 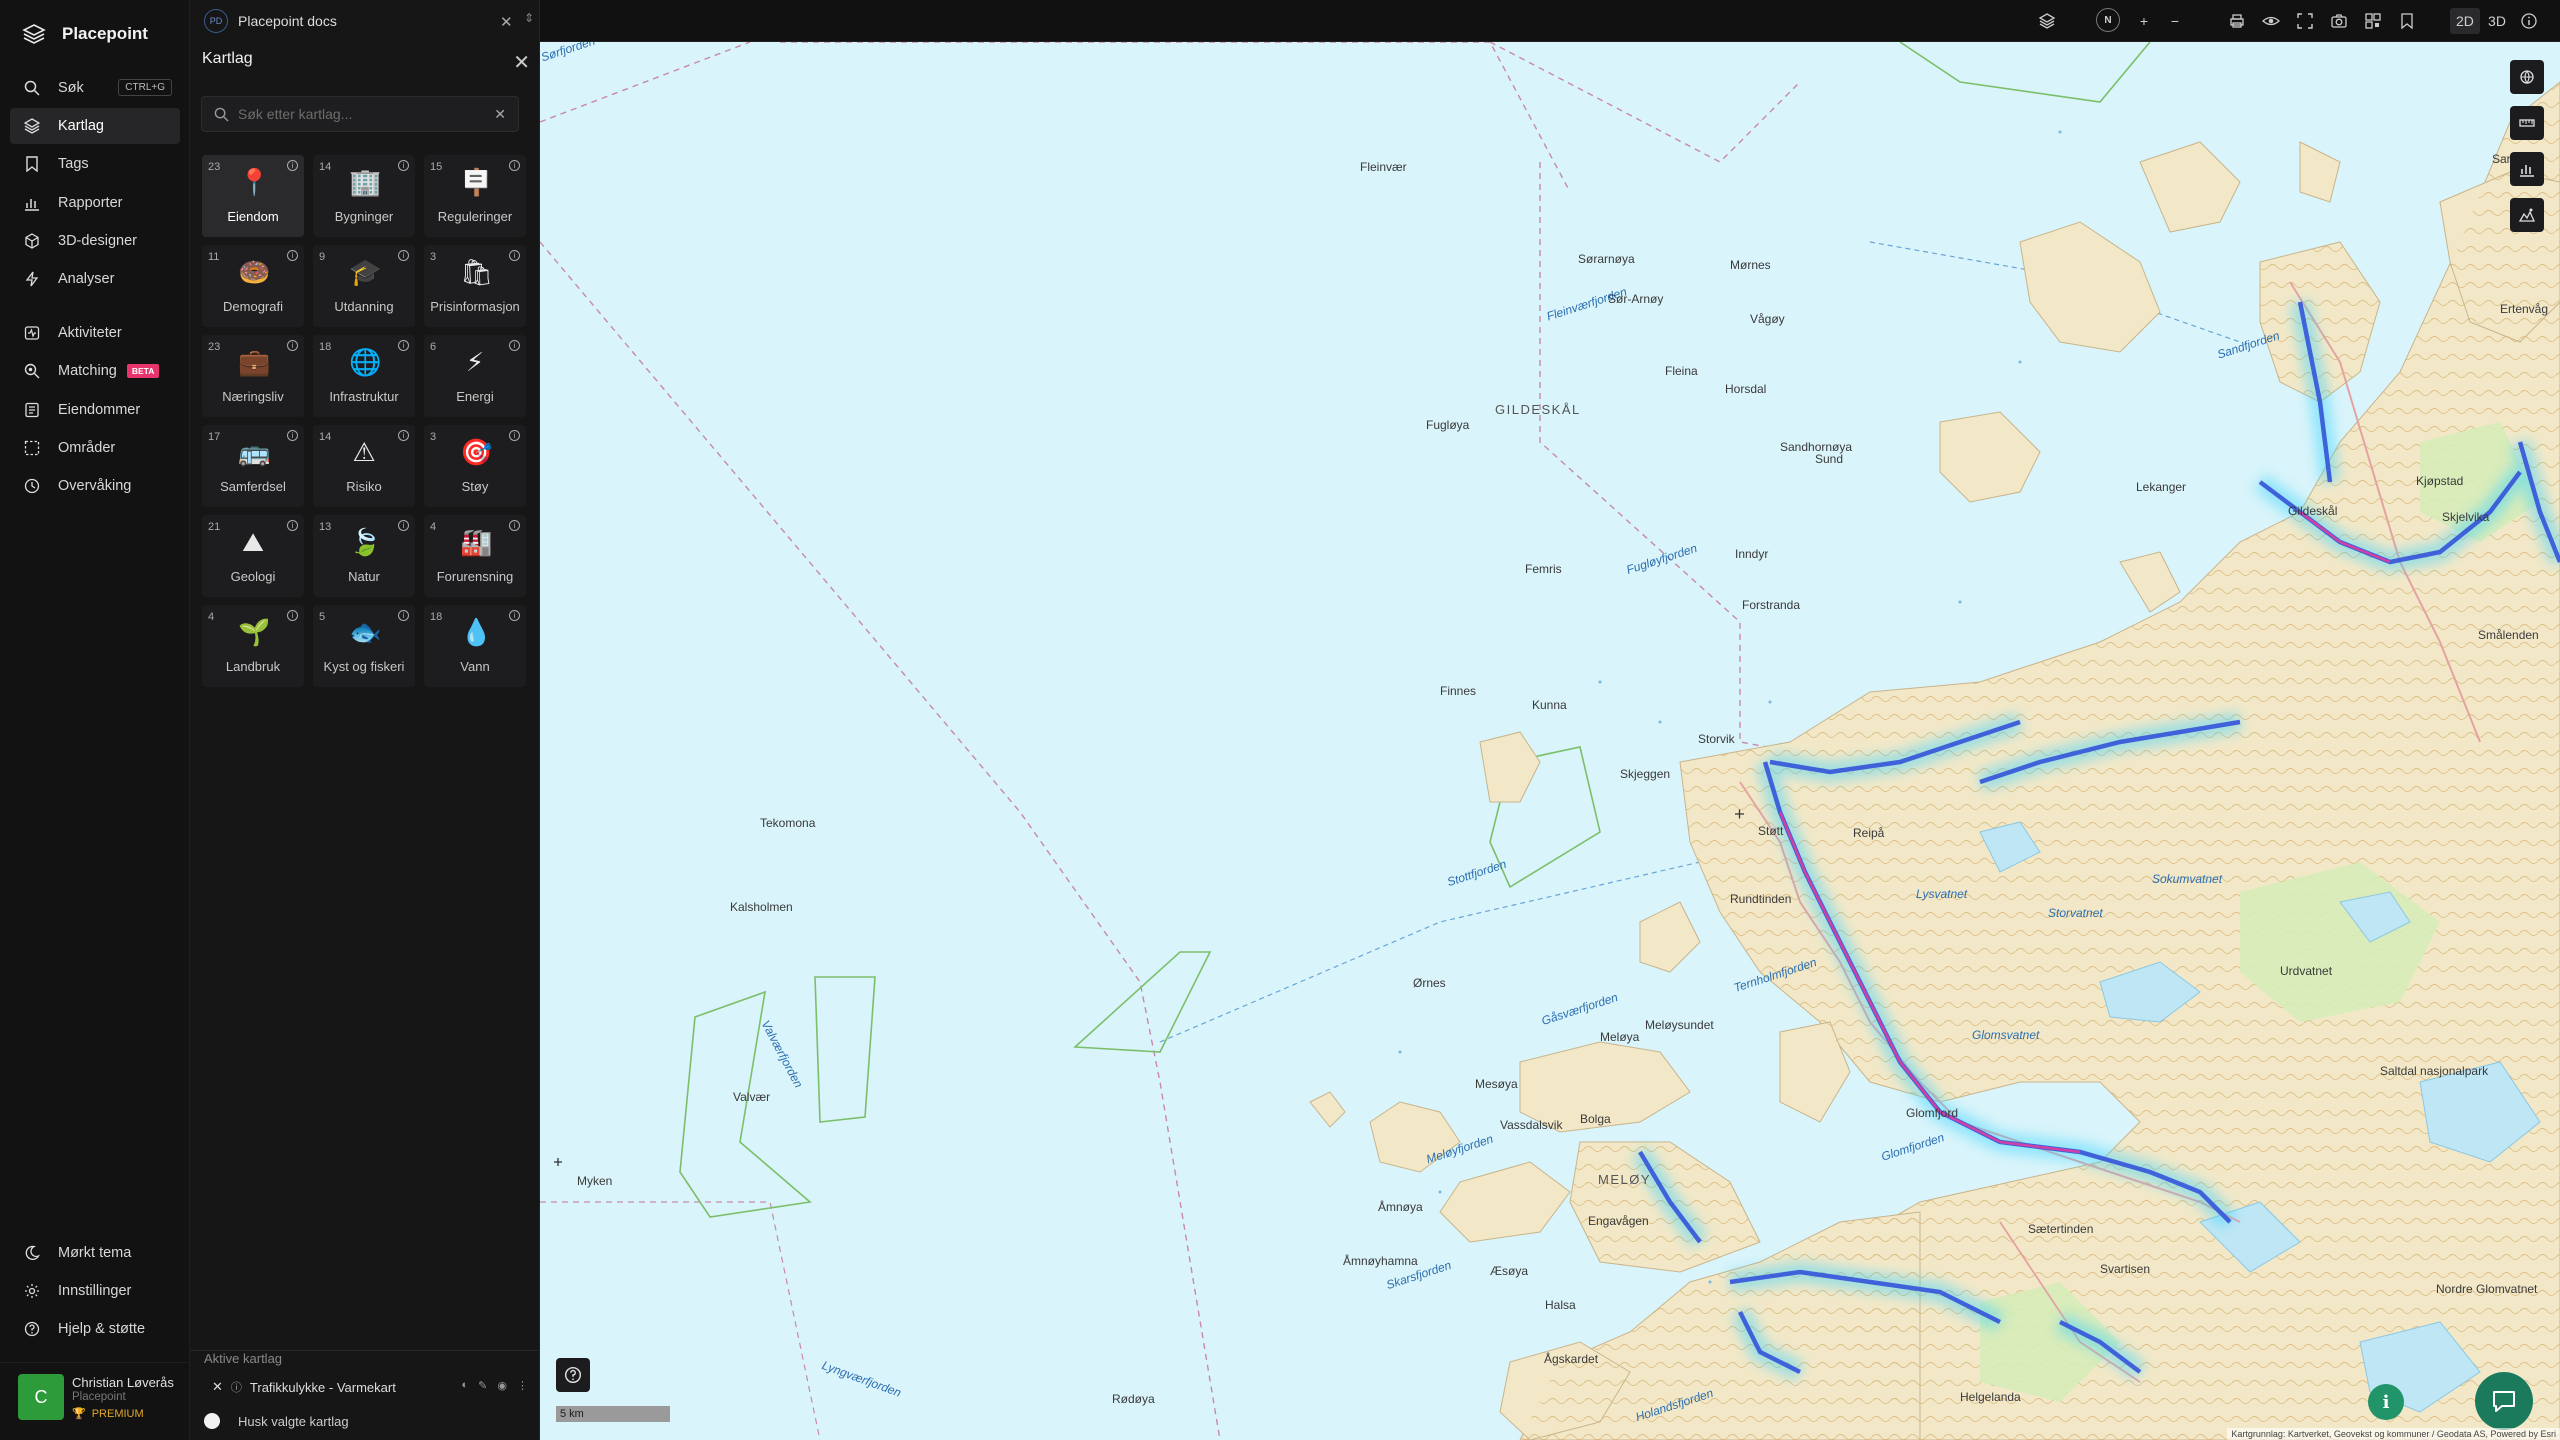 I want to click on nav-item-aktiviteter: Aktiviteter, so click(x=95, y=333).